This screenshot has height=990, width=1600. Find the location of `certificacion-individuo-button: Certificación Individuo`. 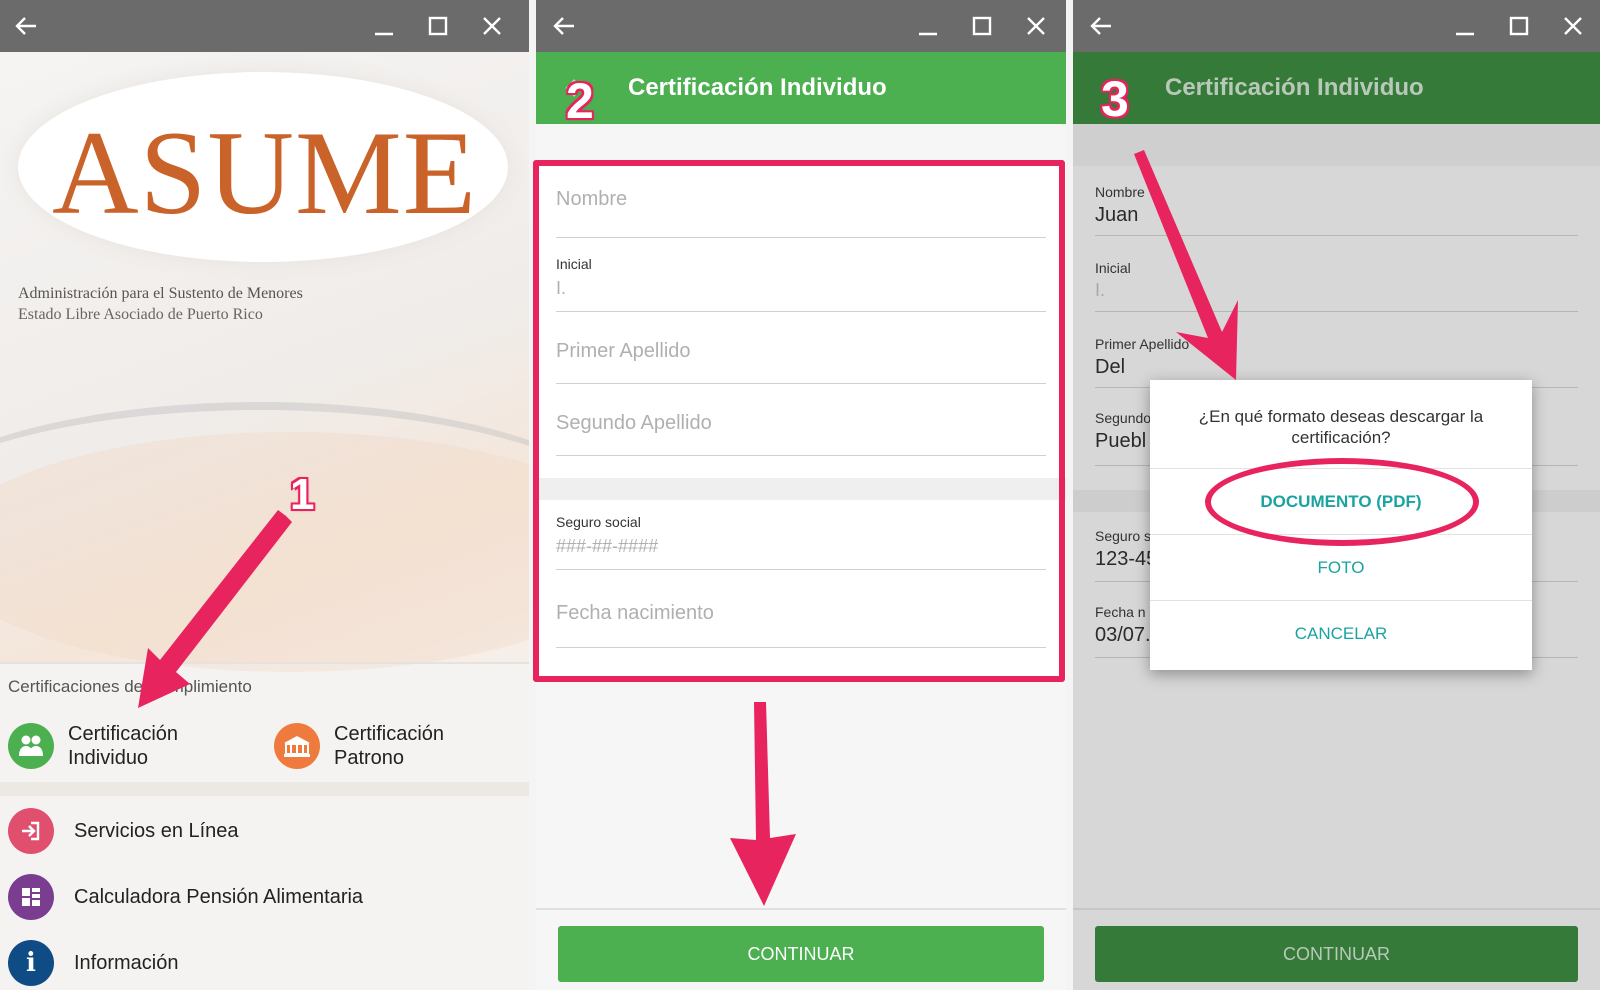

certificacion-individuo-button: Certificación Individuo is located at coordinates (113, 746).